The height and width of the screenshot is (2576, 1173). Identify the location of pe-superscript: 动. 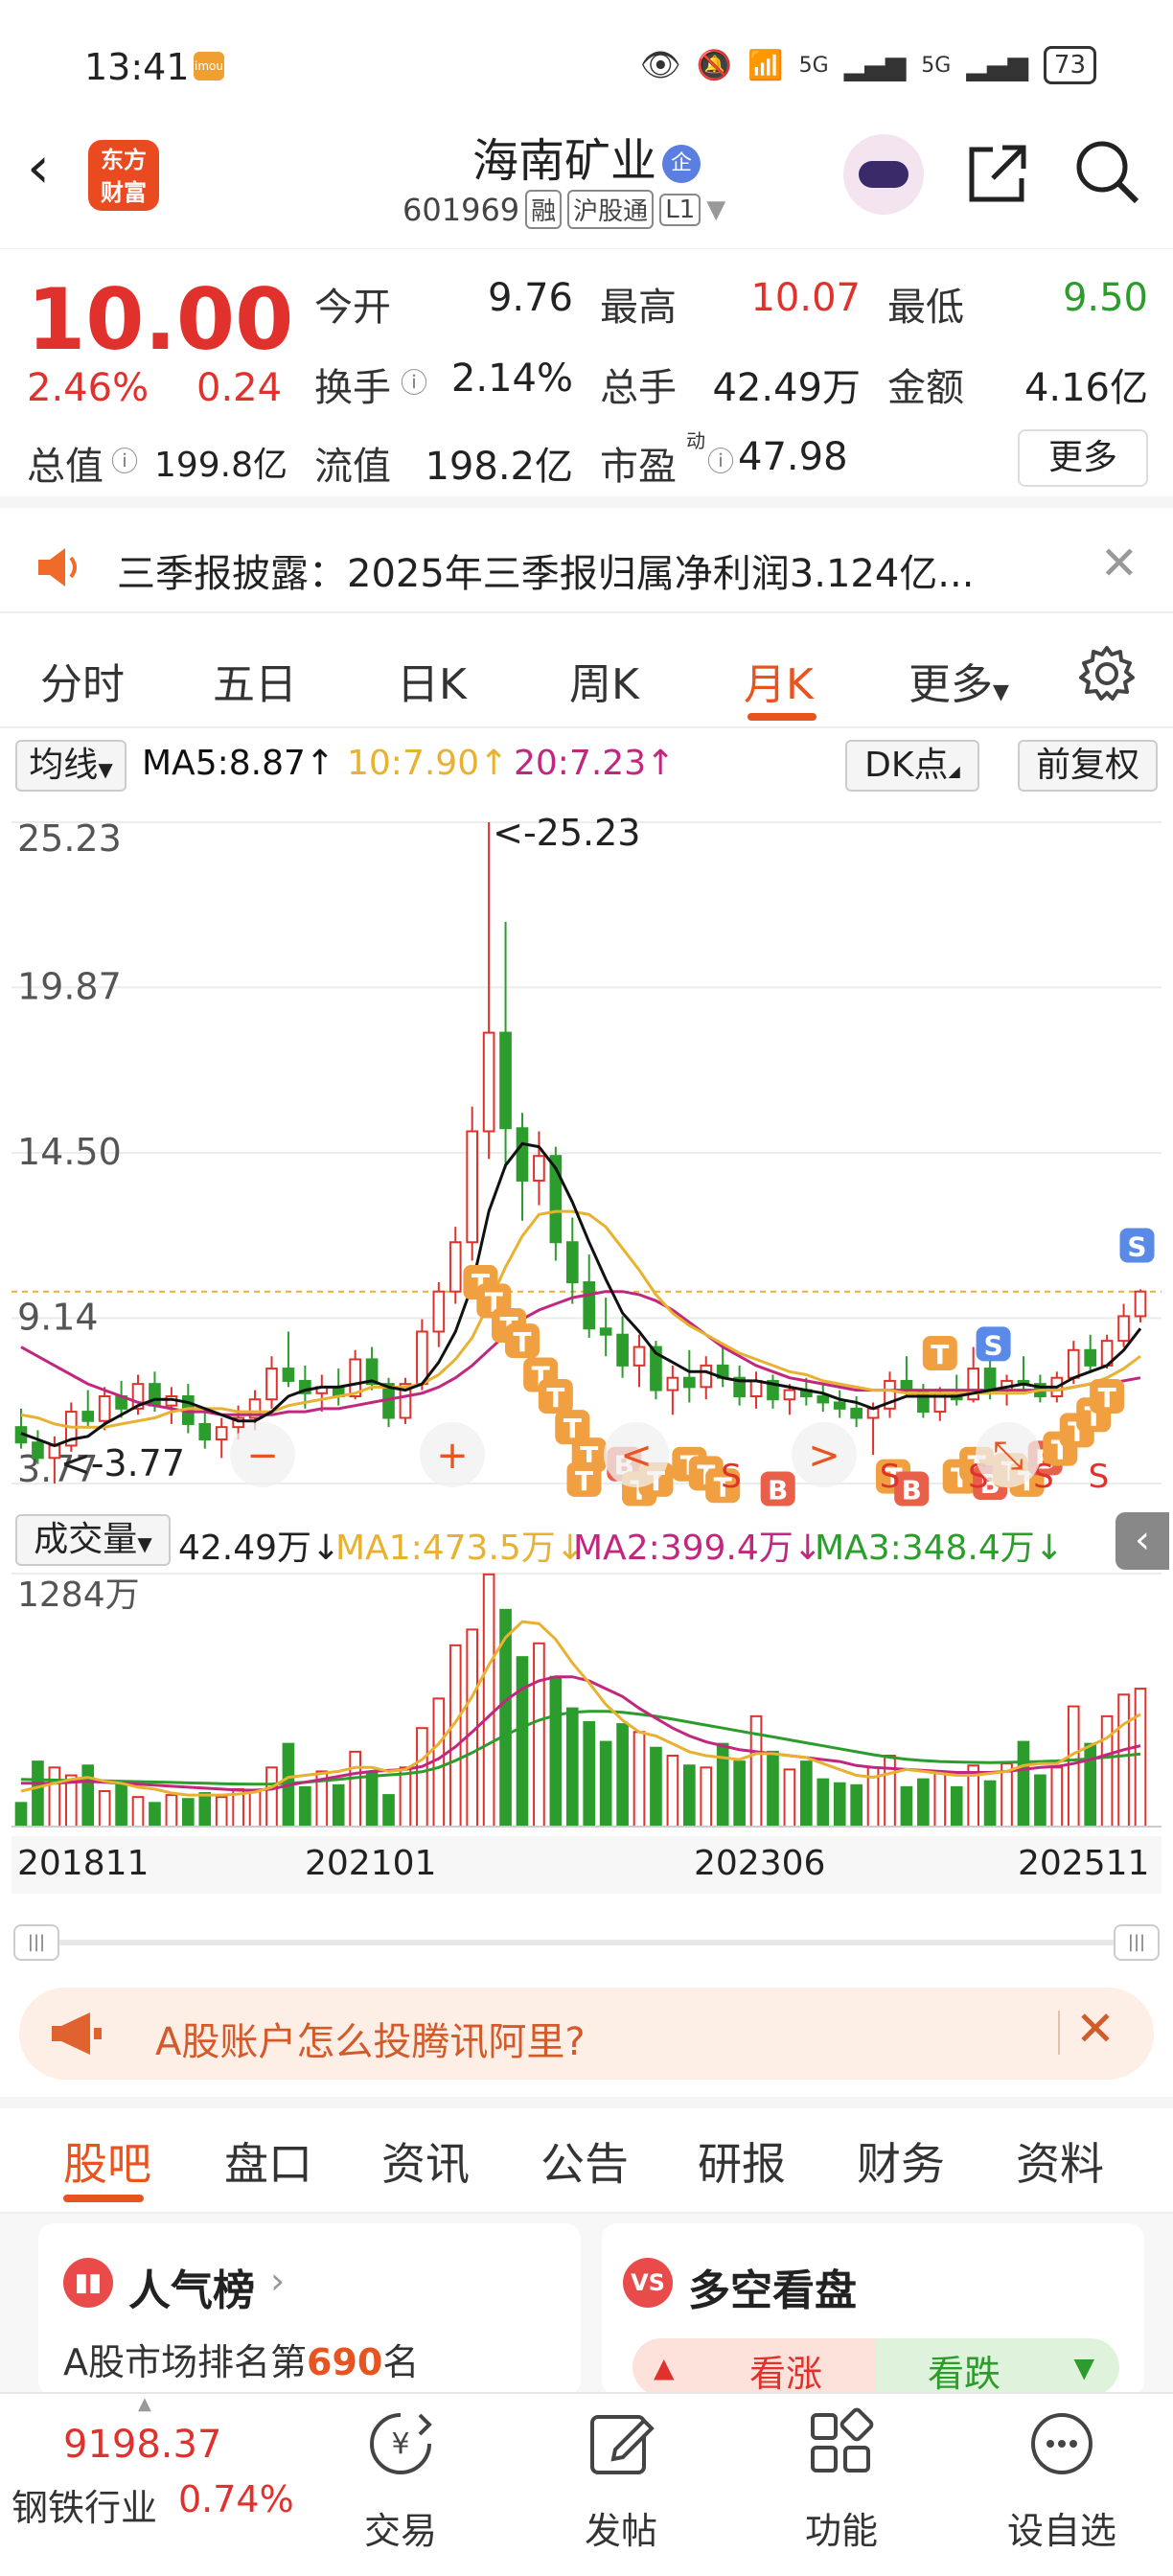
(695, 440).